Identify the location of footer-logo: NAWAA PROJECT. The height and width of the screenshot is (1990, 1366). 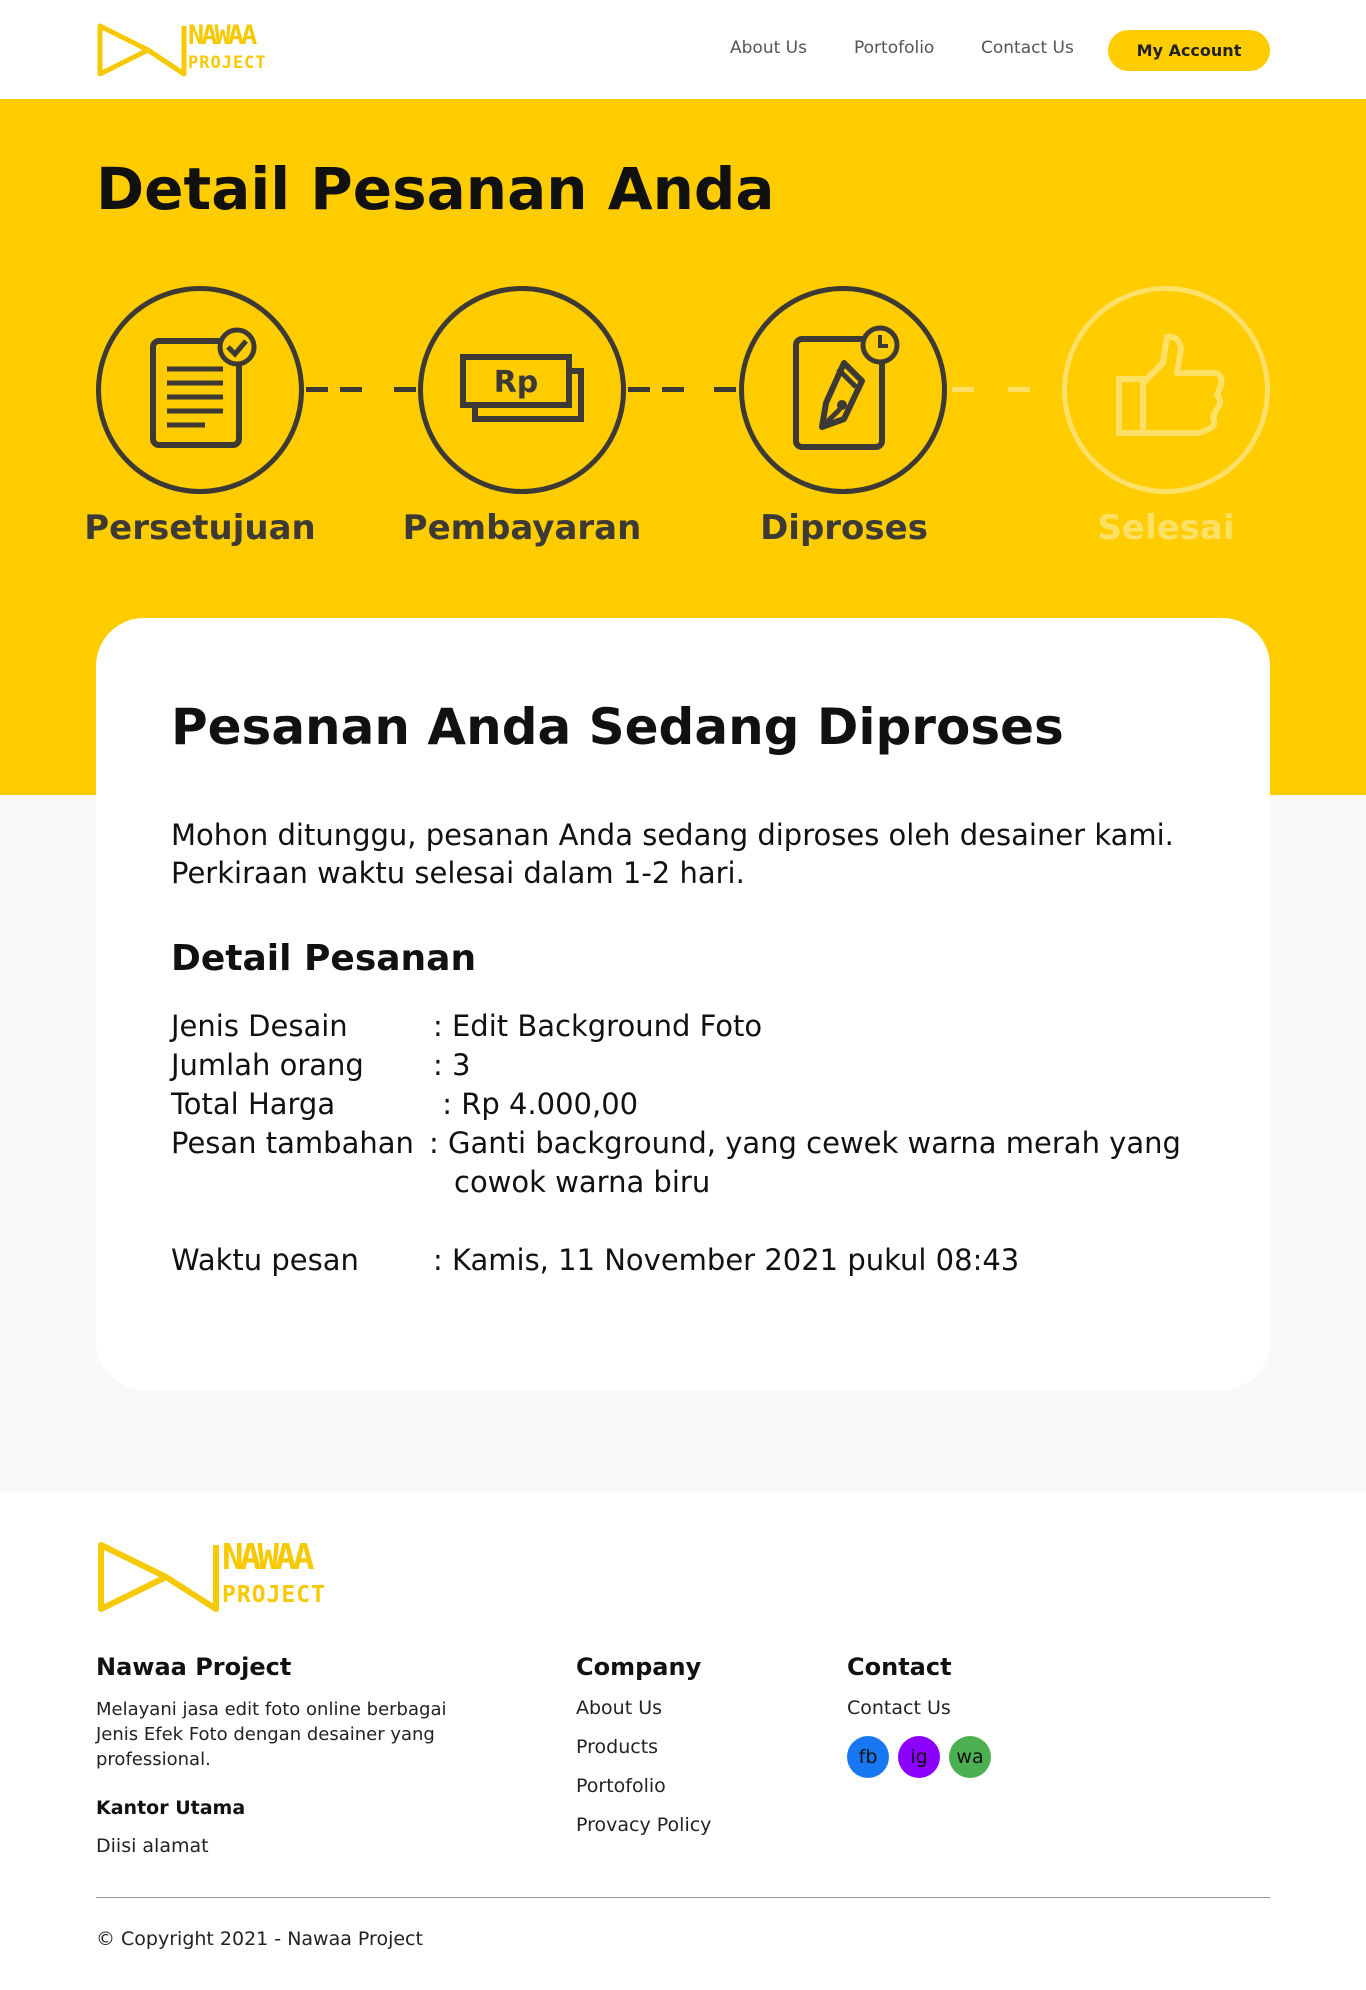
(210, 1577).